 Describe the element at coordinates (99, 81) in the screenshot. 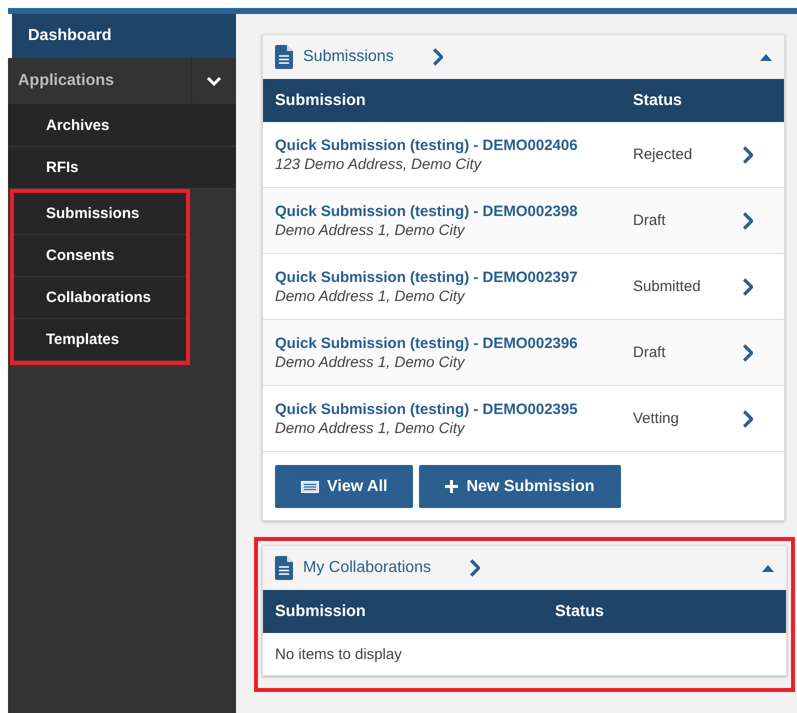

I see `sidebar-group: Applications` at that location.